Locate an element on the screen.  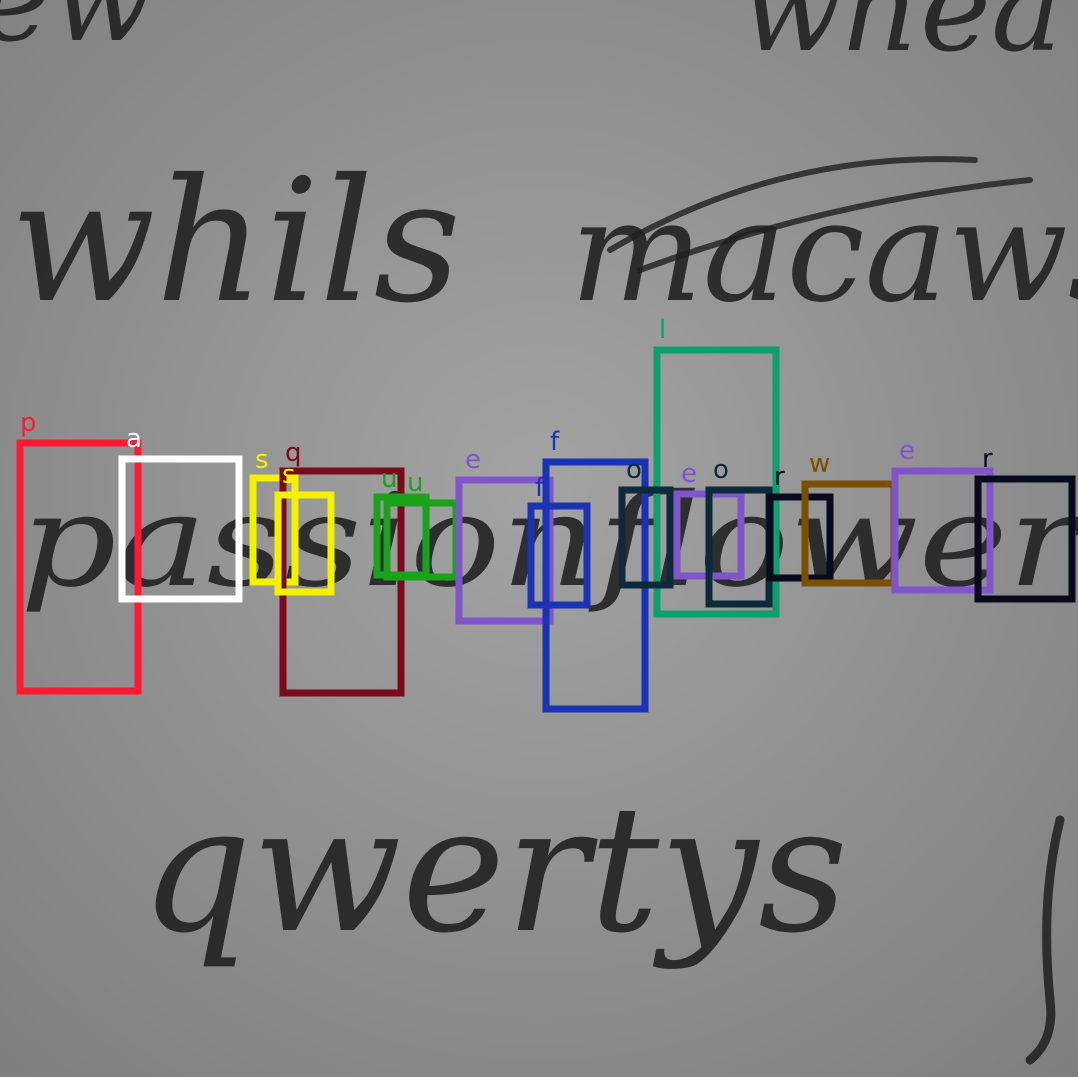
word-qwertys: qwertys is located at coordinates (494, 870).